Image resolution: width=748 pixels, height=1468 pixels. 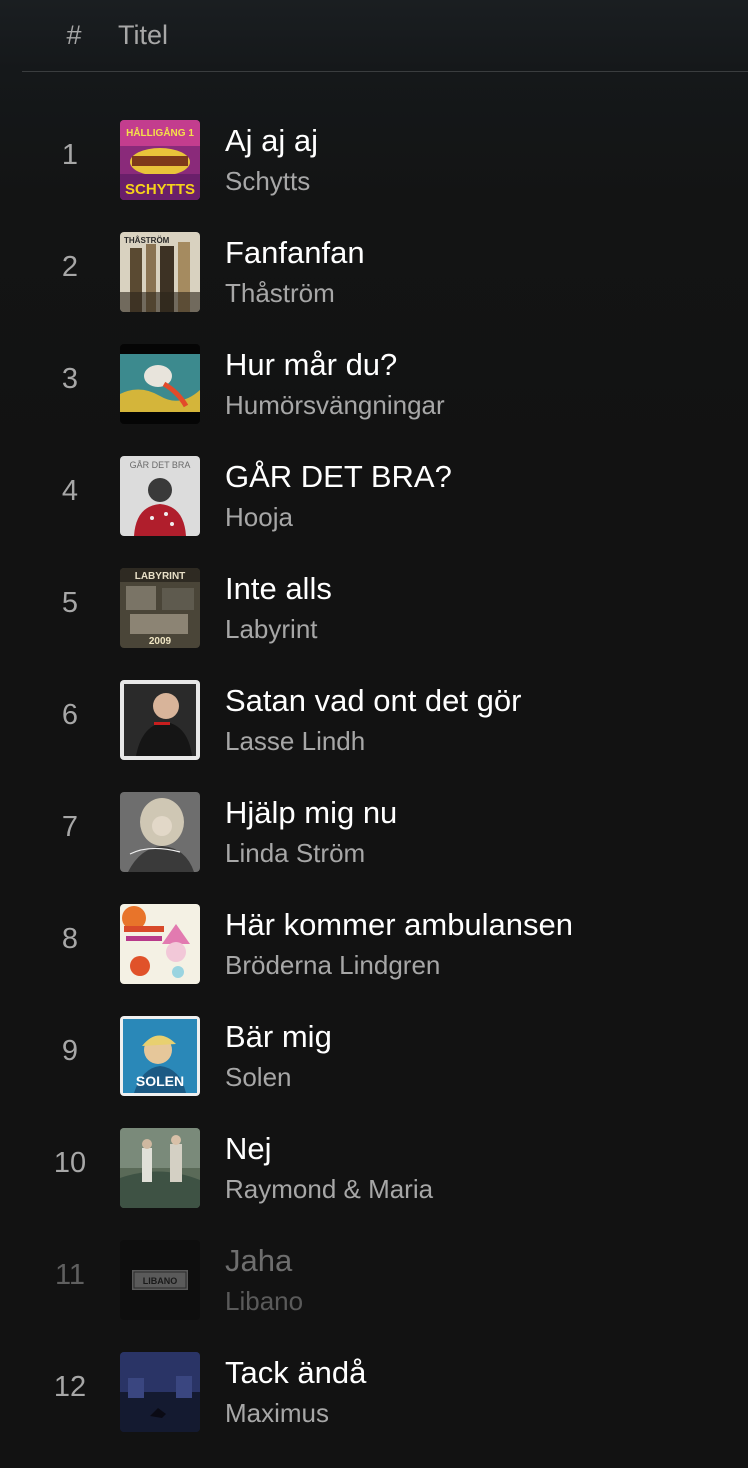 What do you see at coordinates (374, 176) in the screenshot?
I see `track-row: 1 HÅLLIGÅNG 1 SCHYTTS Aj aj aj Schytts` at bounding box center [374, 176].